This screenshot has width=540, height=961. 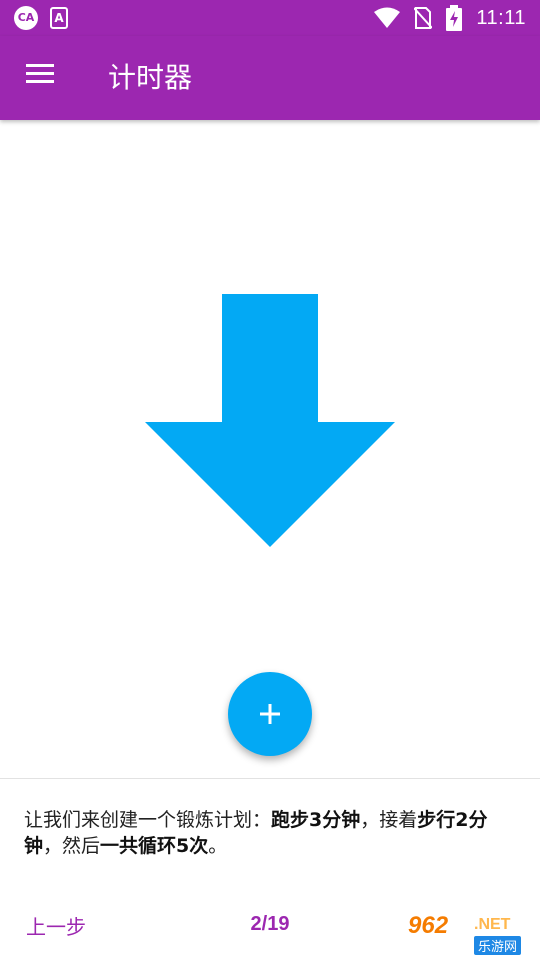 I want to click on page-title: 计时器, so click(x=150, y=77).